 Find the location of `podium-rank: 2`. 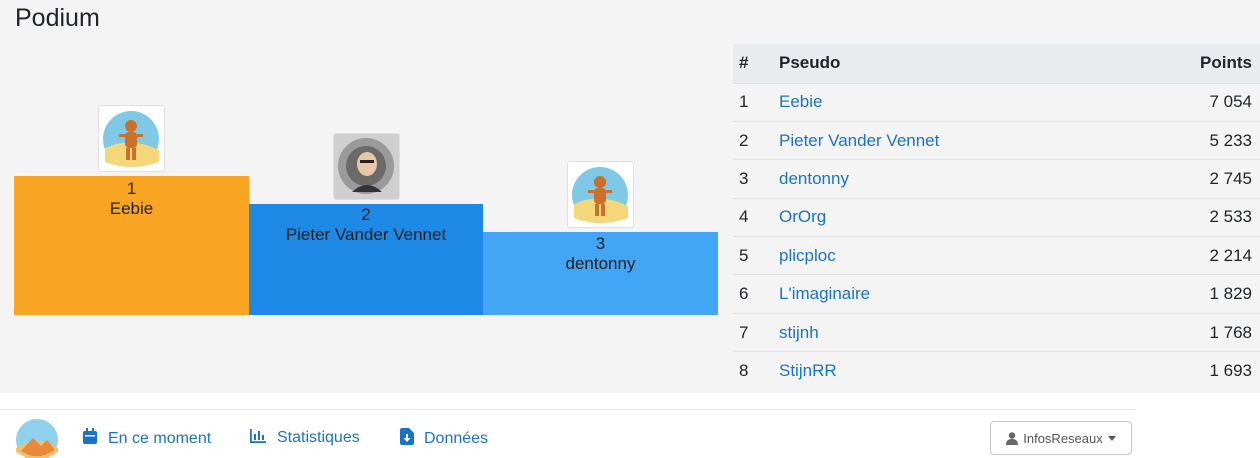

podium-rank: 2 is located at coordinates (366, 214).